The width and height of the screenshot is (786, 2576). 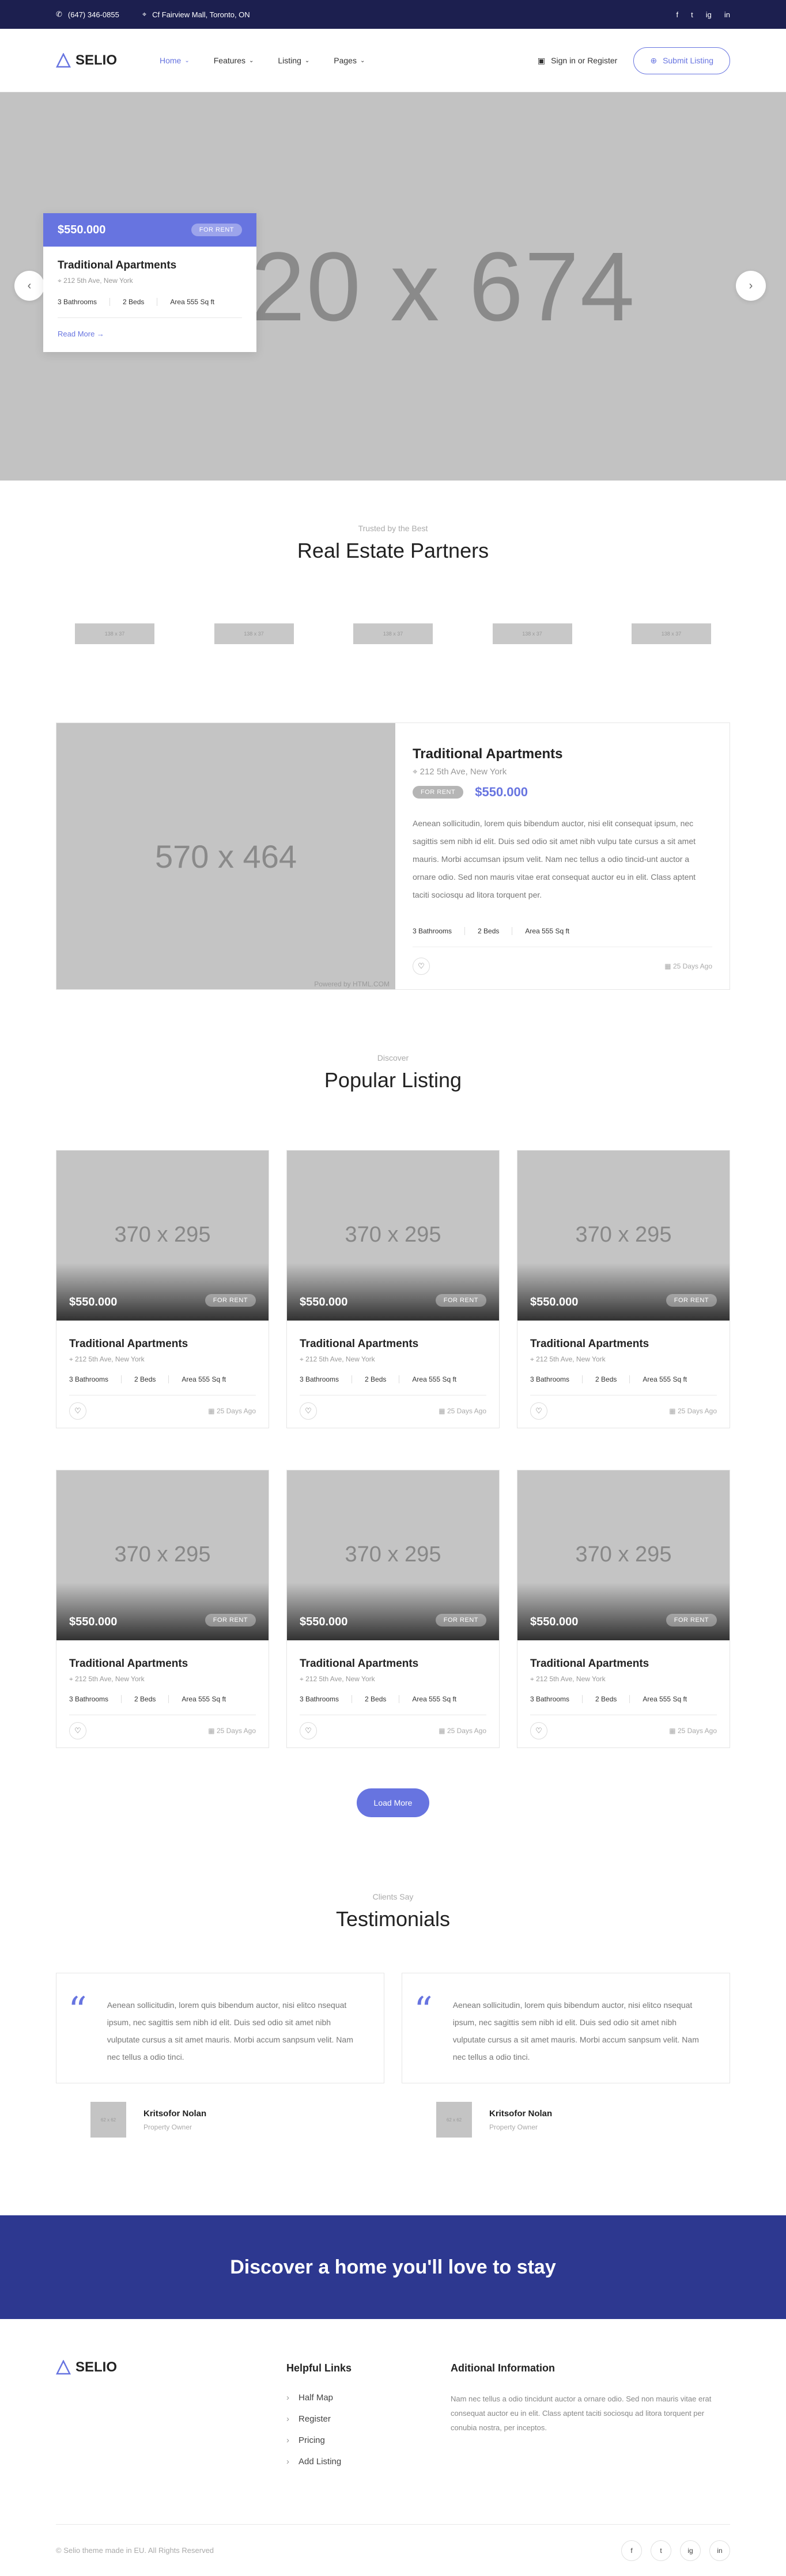 What do you see at coordinates (393, 1080) in the screenshot?
I see `section-title: Popular Listing` at bounding box center [393, 1080].